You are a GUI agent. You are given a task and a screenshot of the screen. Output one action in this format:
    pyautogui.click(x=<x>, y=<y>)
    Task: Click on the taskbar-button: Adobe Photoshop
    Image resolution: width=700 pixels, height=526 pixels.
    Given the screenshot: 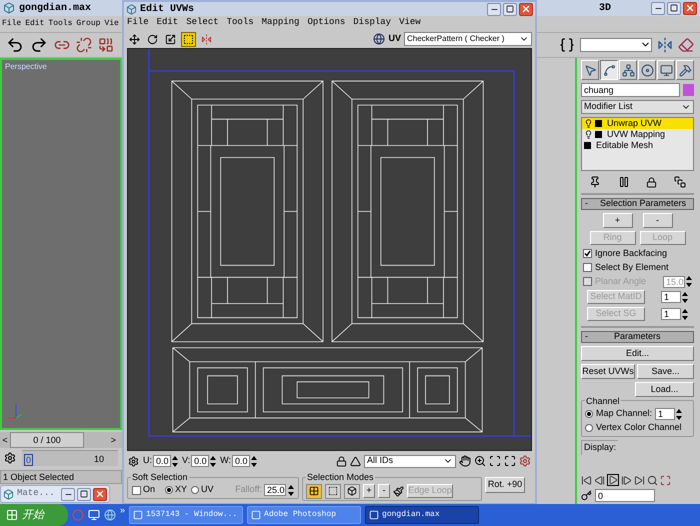 What is the action you would take?
    pyautogui.click(x=304, y=515)
    